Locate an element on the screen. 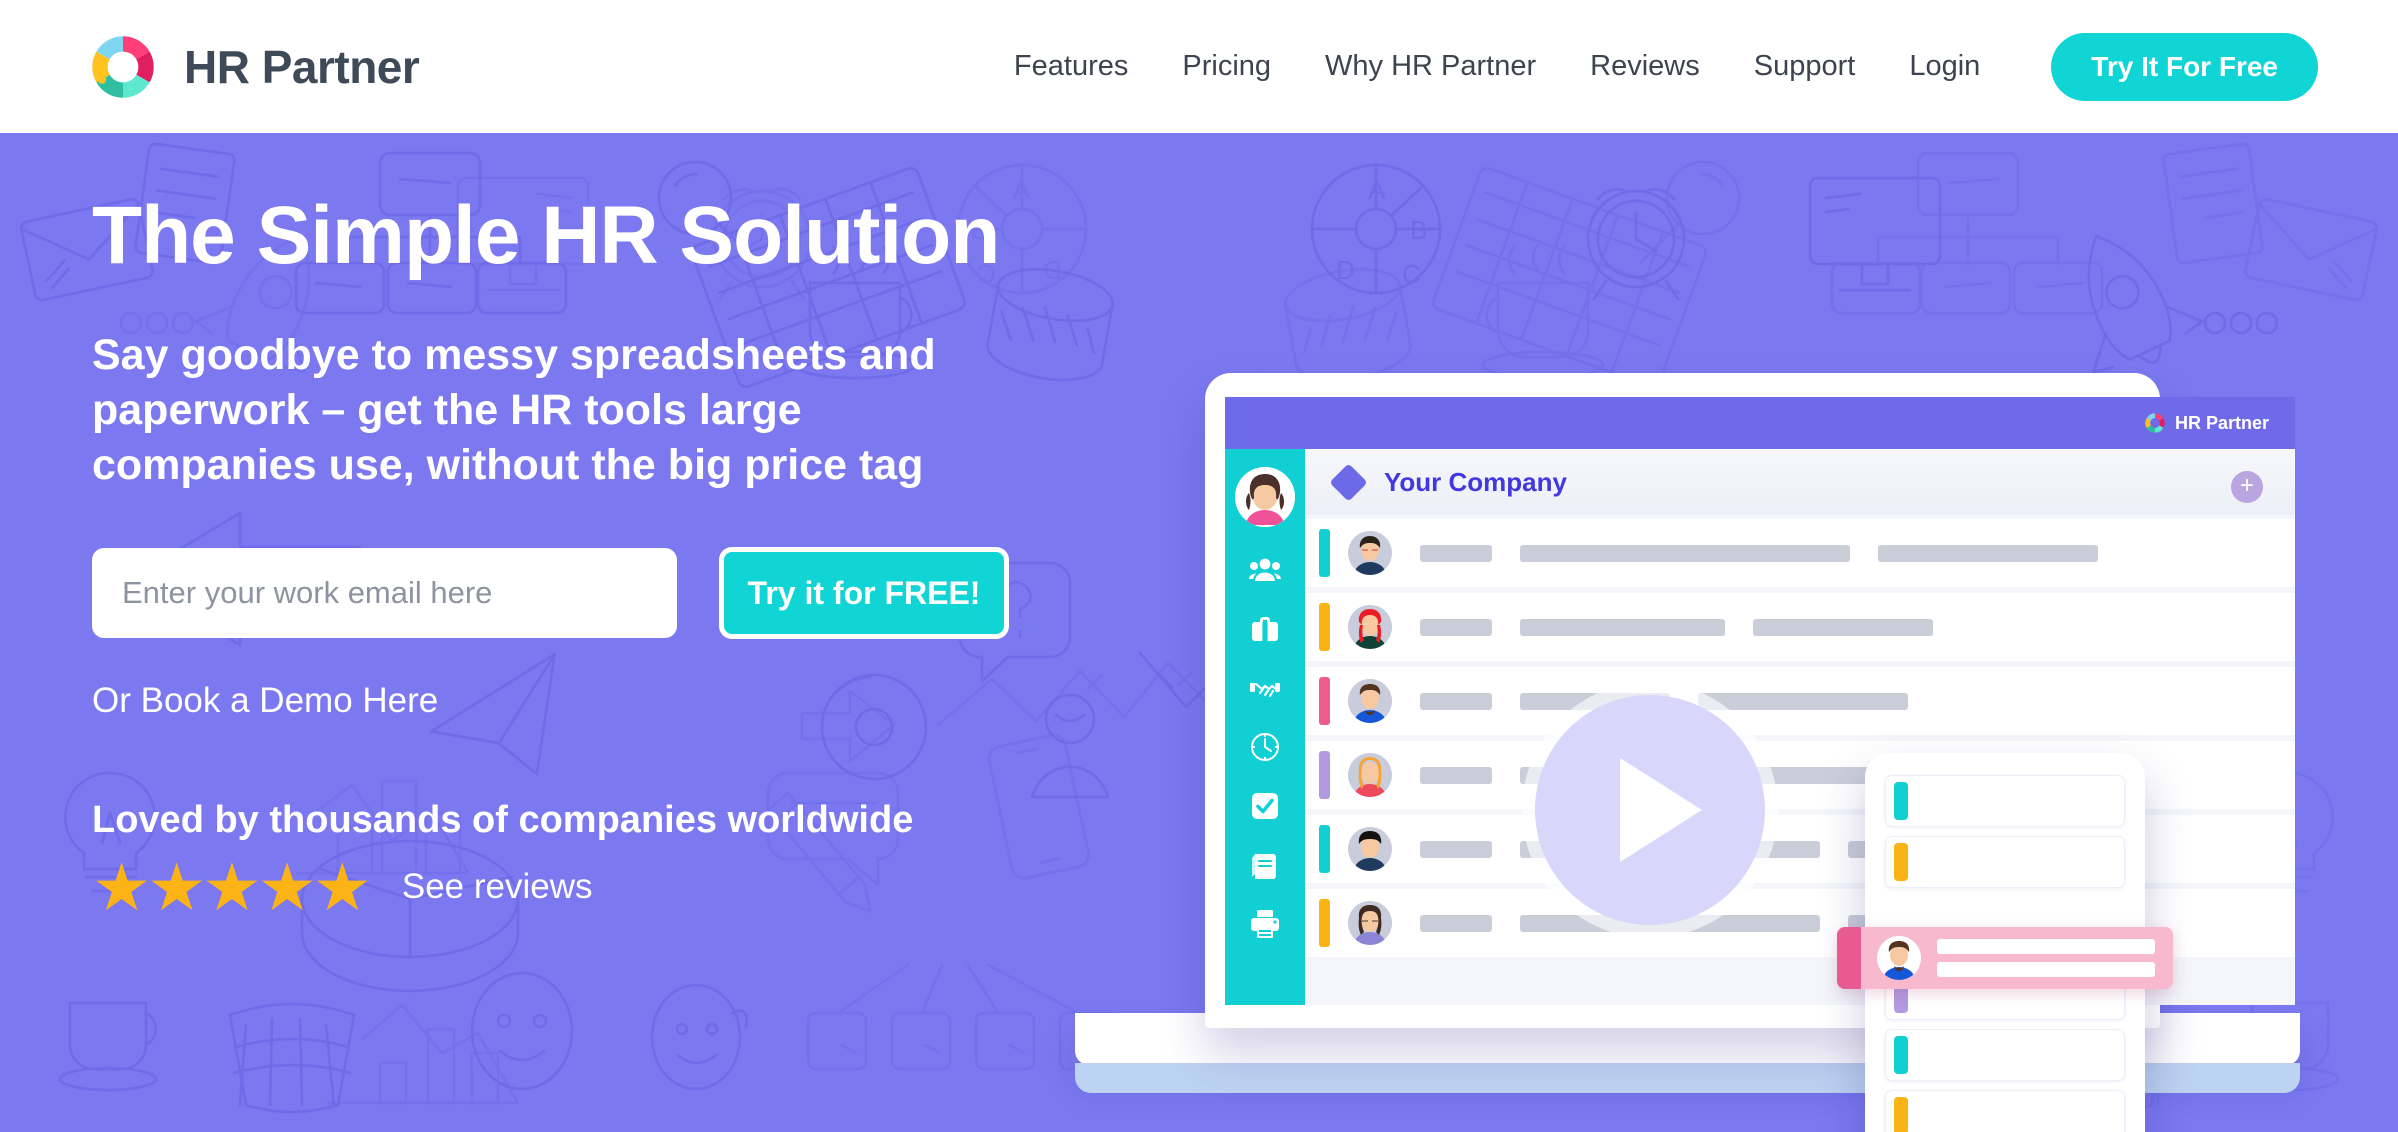 The height and width of the screenshot is (1132, 2398). diamond-icon is located at coordinates (1348, 482).